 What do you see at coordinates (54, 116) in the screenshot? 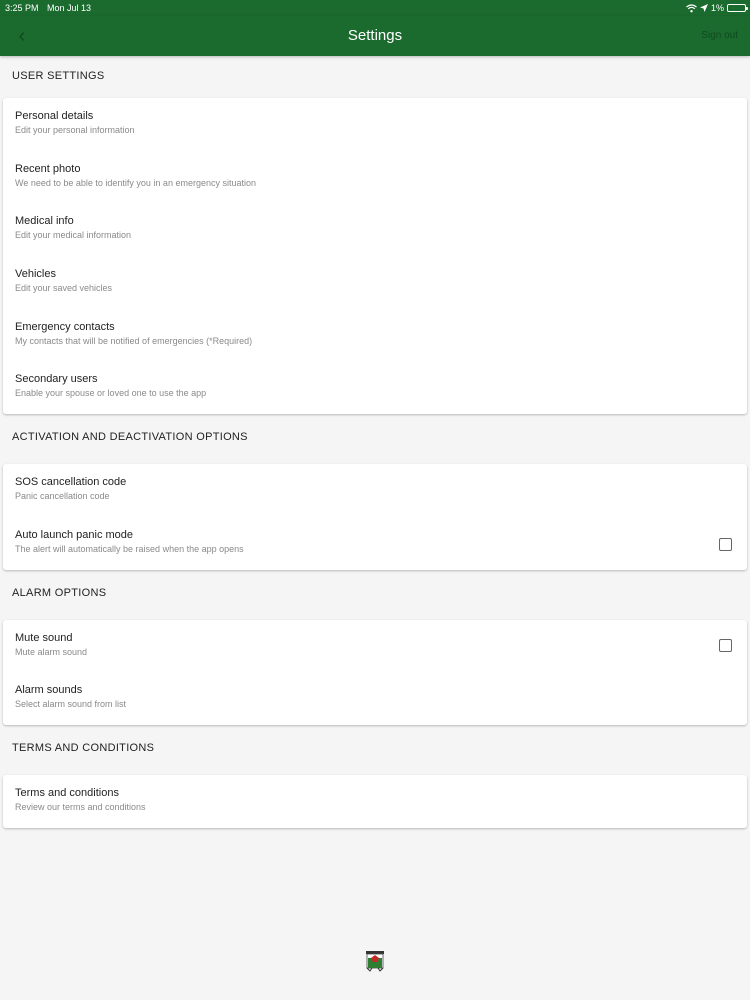
I see `item-title: Personal details` at bounding box center [54, 116].